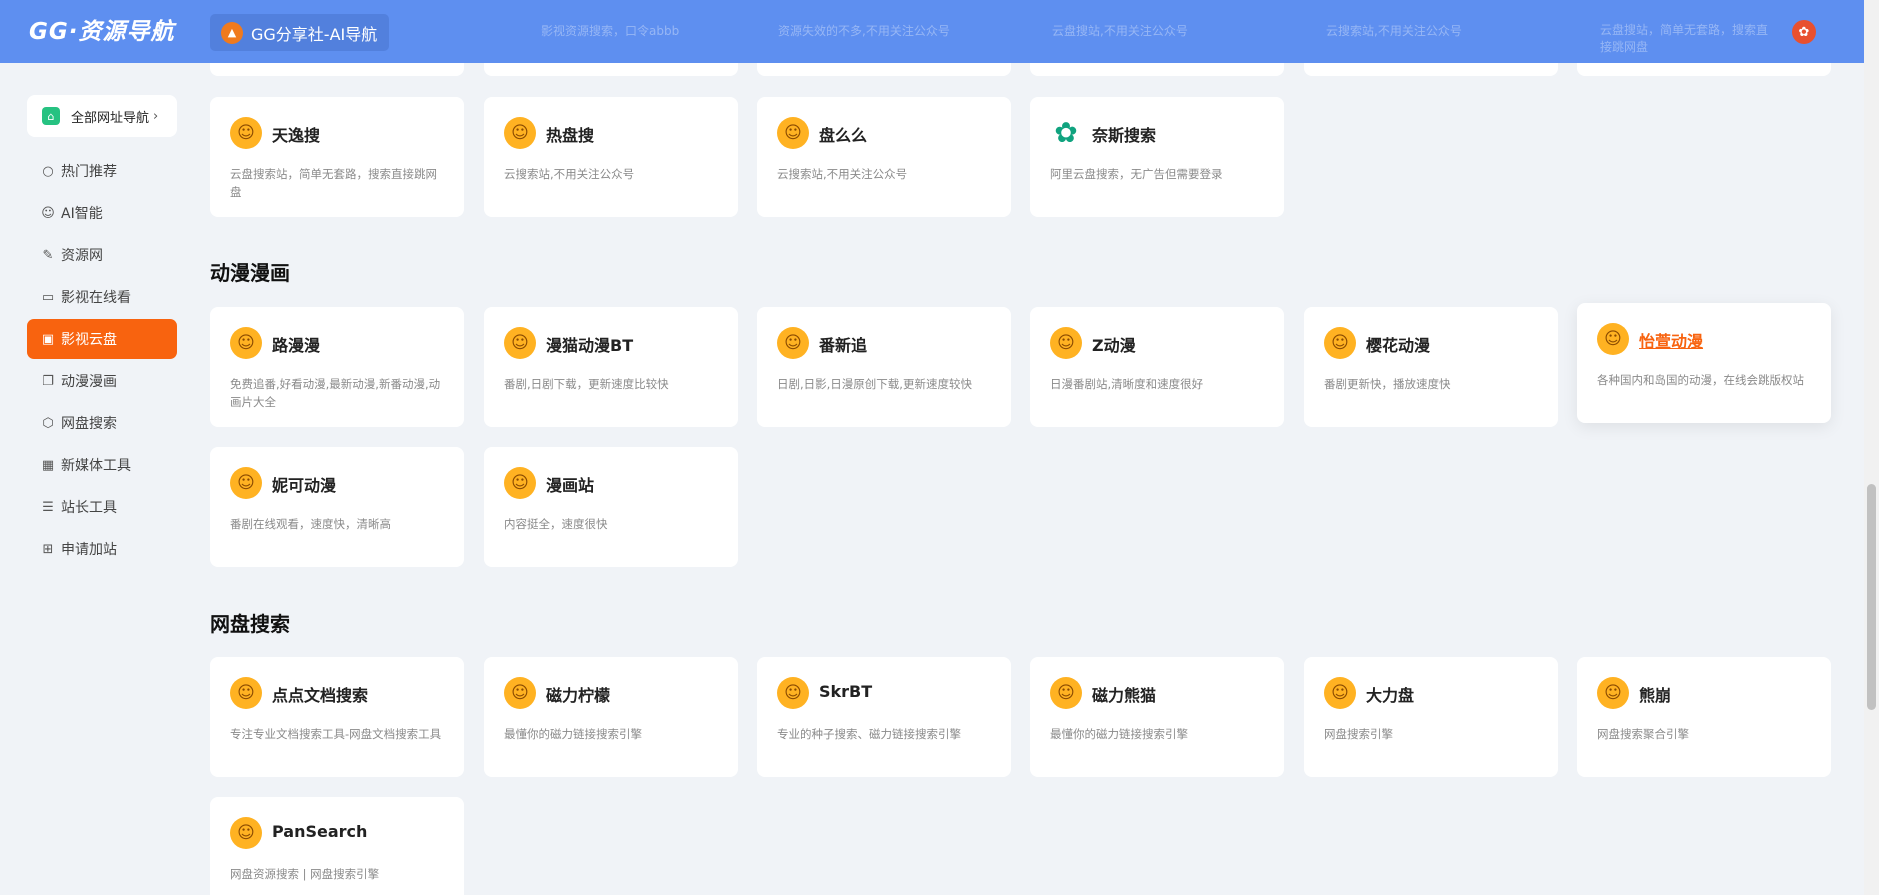  What do you see at coordinates (337, 507) in the screenshot?
I see `site-card: ☺ 妮可动漫 番剧在线观看，速度快，清晰高` at bounding box center [337, 507].